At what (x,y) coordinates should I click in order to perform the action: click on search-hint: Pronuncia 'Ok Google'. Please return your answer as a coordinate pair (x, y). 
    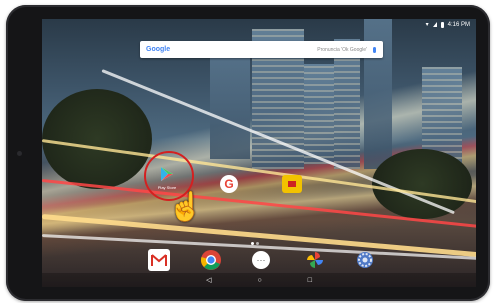
    Looking at the image, I should click on (342, 49).